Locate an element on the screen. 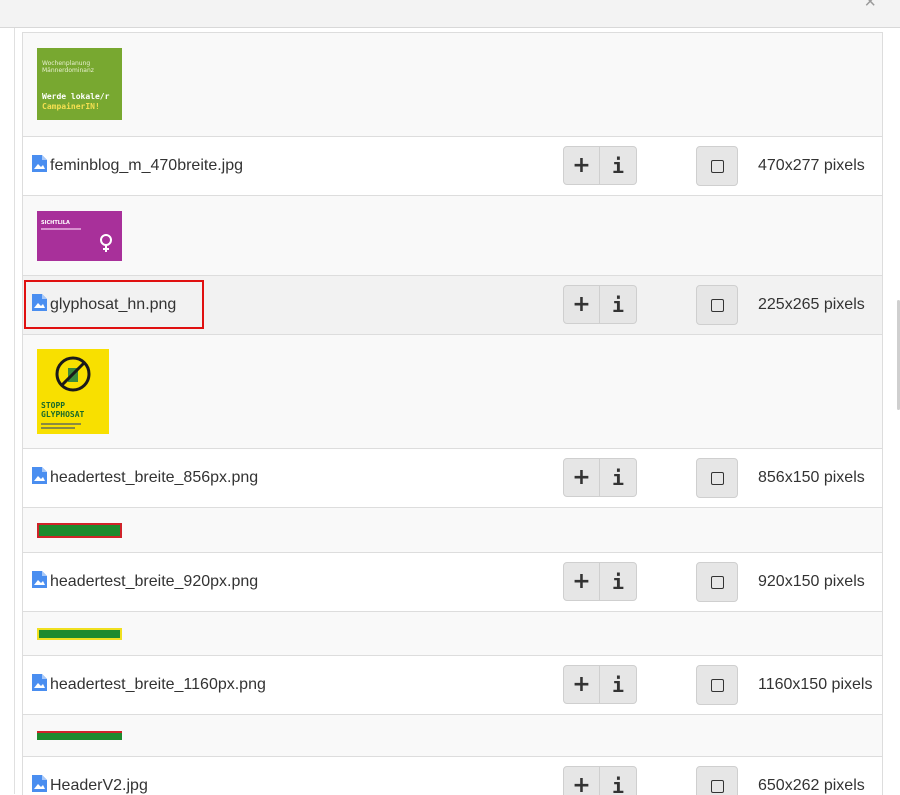 Image resolution: width=900 pixels, height=795 pixels. image-dimensions: 470x277 pixels is located at coordinates (811, 165).